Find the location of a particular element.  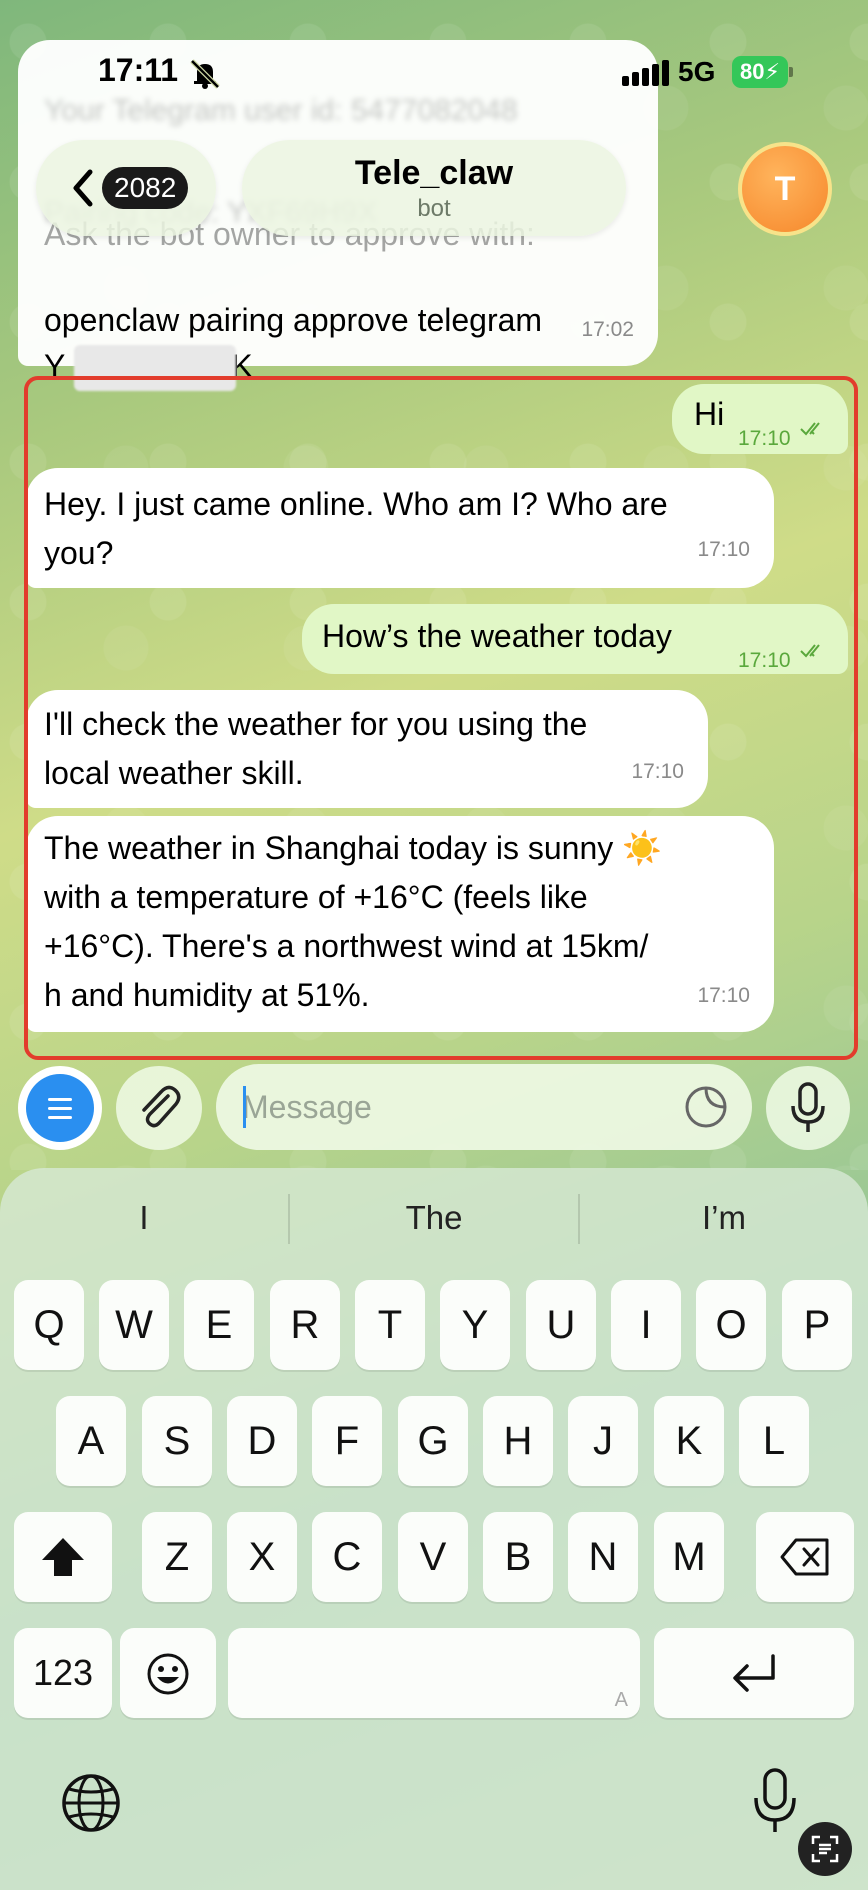

suggestion: The is located at coordinates (434, 1218).